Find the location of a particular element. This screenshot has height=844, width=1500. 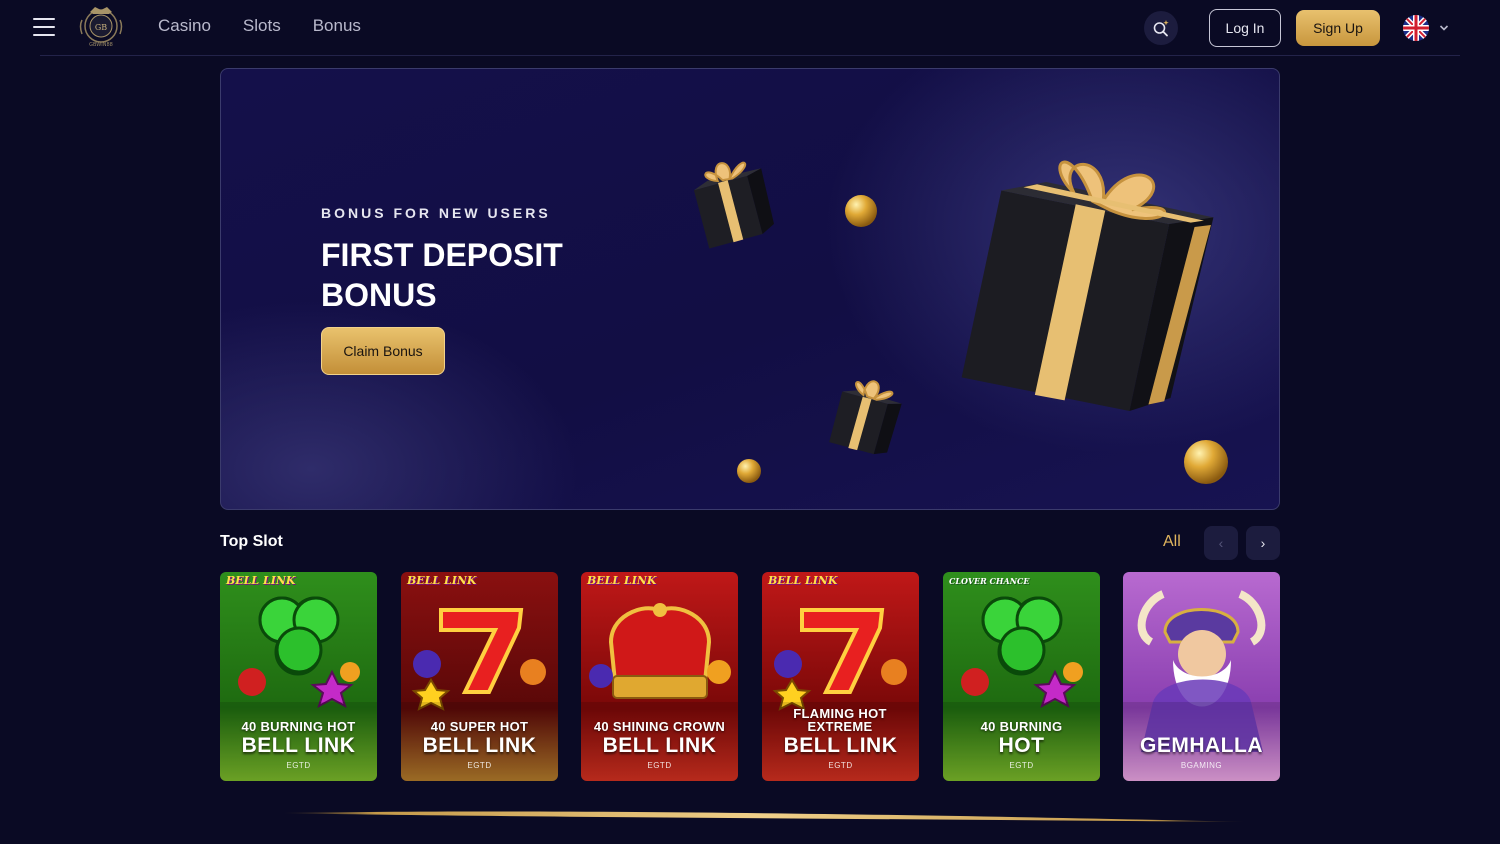

game-title-line1: FLAMING HOT EXTREME is located at coordinates (840, 720).